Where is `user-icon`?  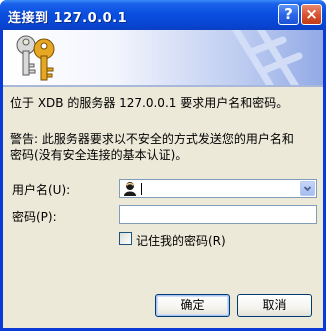
user-icon is located at coordinates (130, 189).